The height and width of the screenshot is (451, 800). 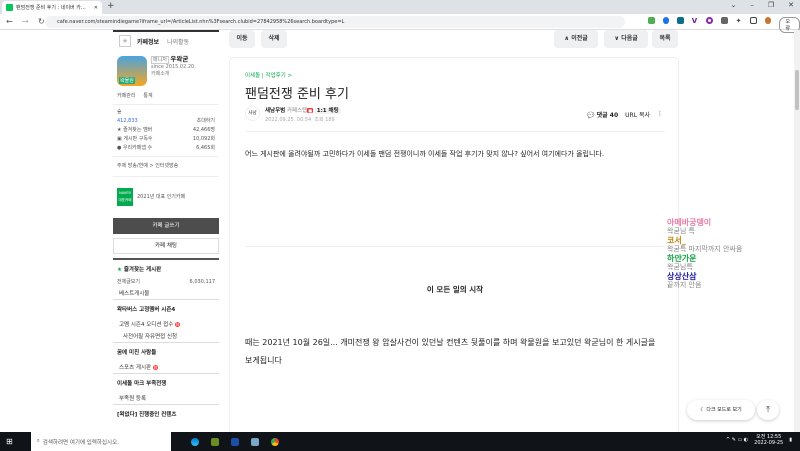 I want to click on windows-start-icon: ⊞, so click(x=9, y=441).